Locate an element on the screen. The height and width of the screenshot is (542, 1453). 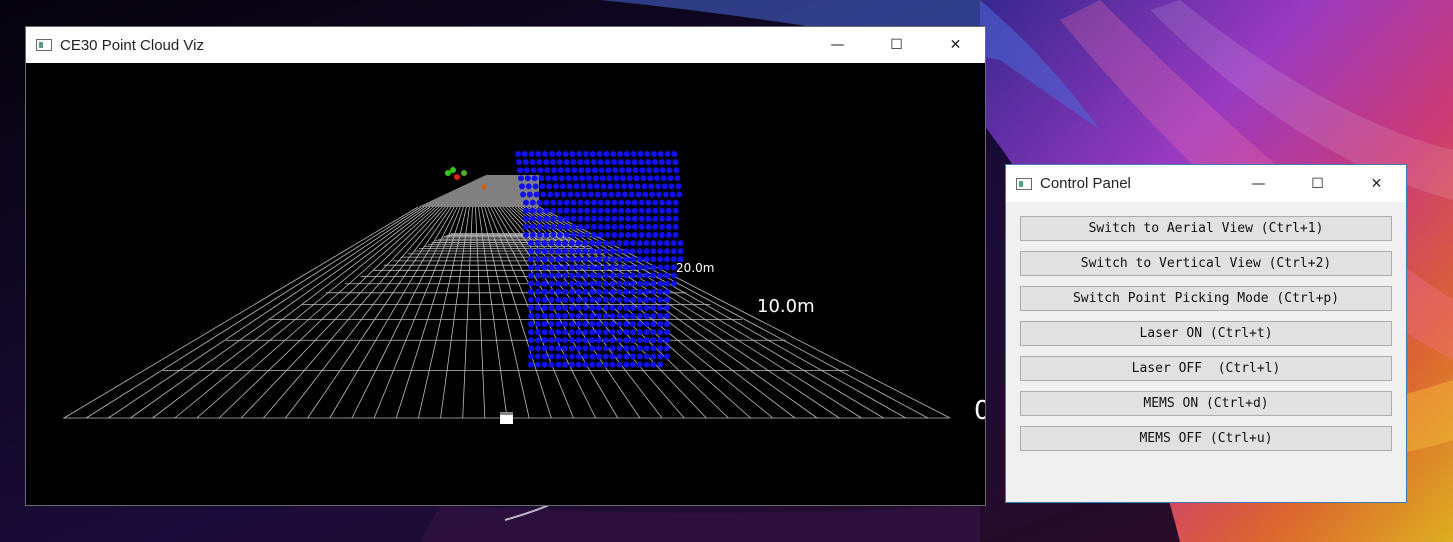
aerial-view-button: Switch to Aerial View (Ctrl+1) is located at coordinates (1206, 228).